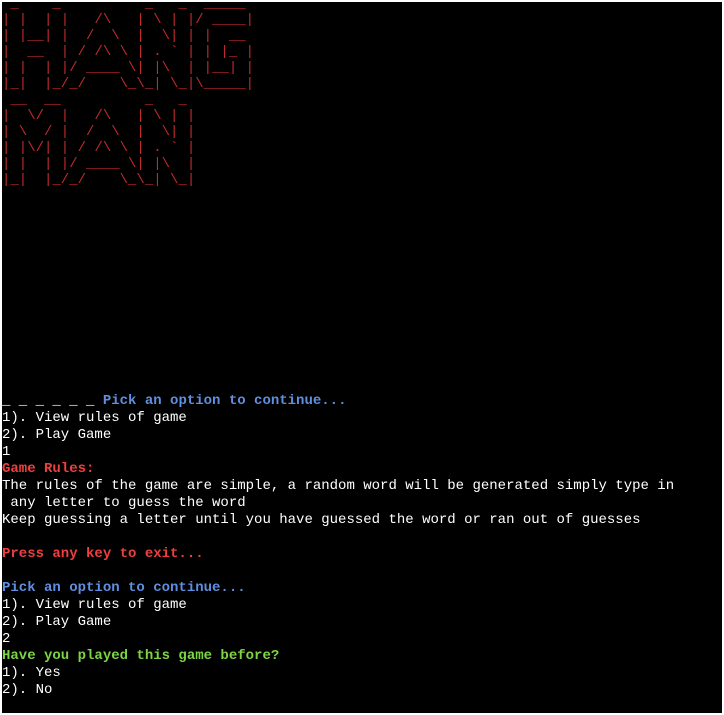 This screenshot has width=724, height=715. I want to click on played-before-question: Have you played this game before?, so click(141, 656).